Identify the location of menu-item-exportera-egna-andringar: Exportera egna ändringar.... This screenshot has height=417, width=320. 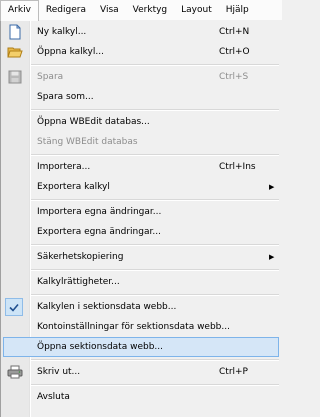
(141, 232).